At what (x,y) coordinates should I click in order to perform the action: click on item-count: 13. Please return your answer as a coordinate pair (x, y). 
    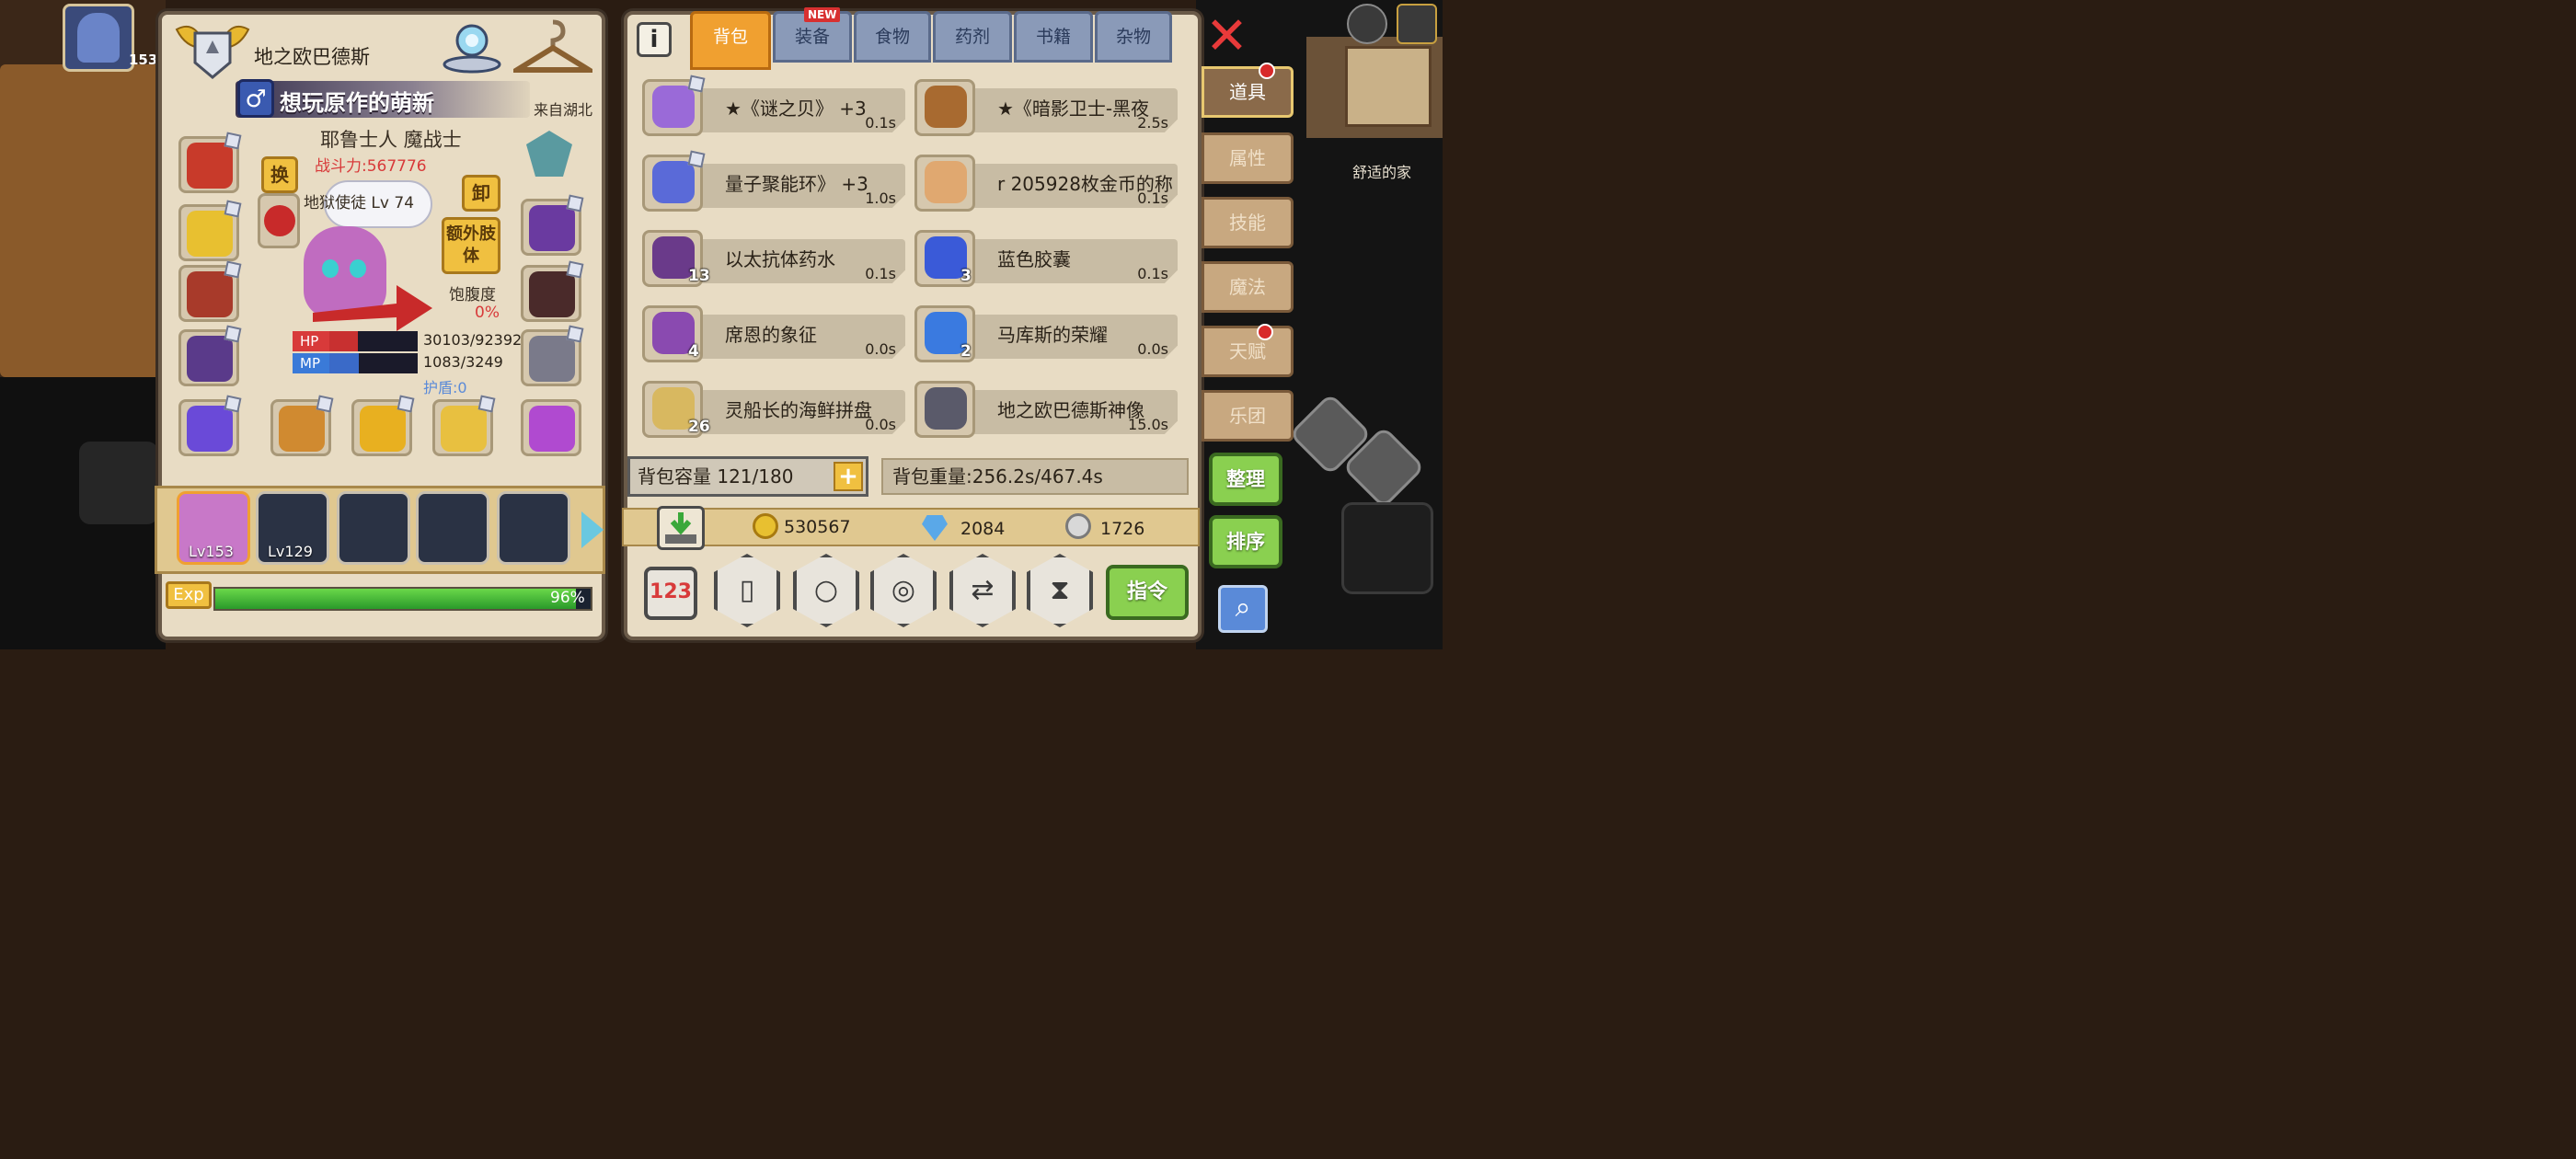
    Looking at the image, I should click on (699, 276).